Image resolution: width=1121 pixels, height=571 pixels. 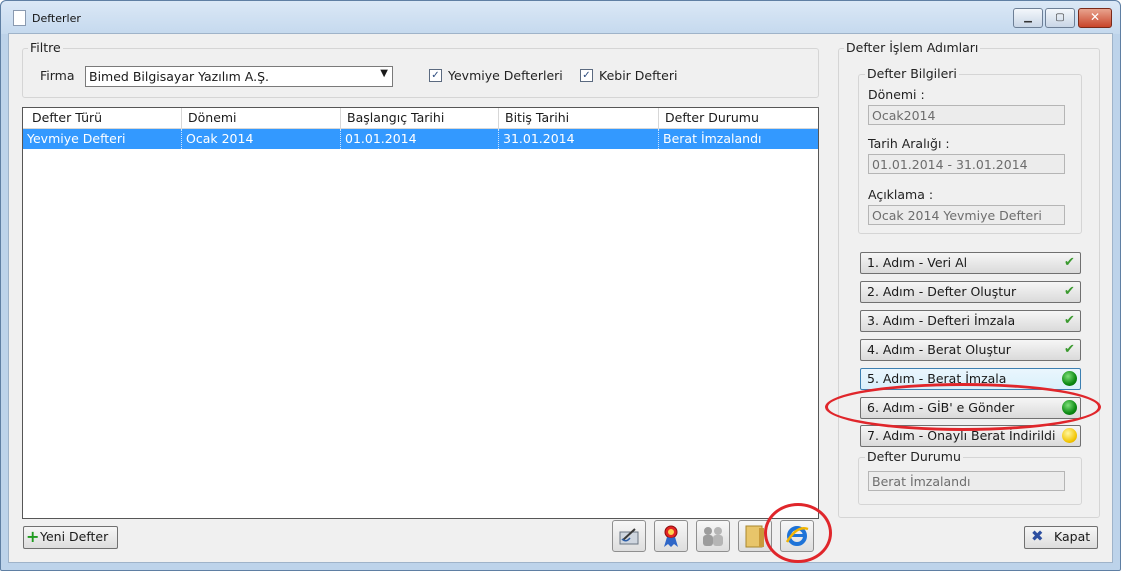 What do you see at coordinates (896, 94) in the screenshot?
I see `donemi-label: Dönemi :` at bounding box center [896, 94].